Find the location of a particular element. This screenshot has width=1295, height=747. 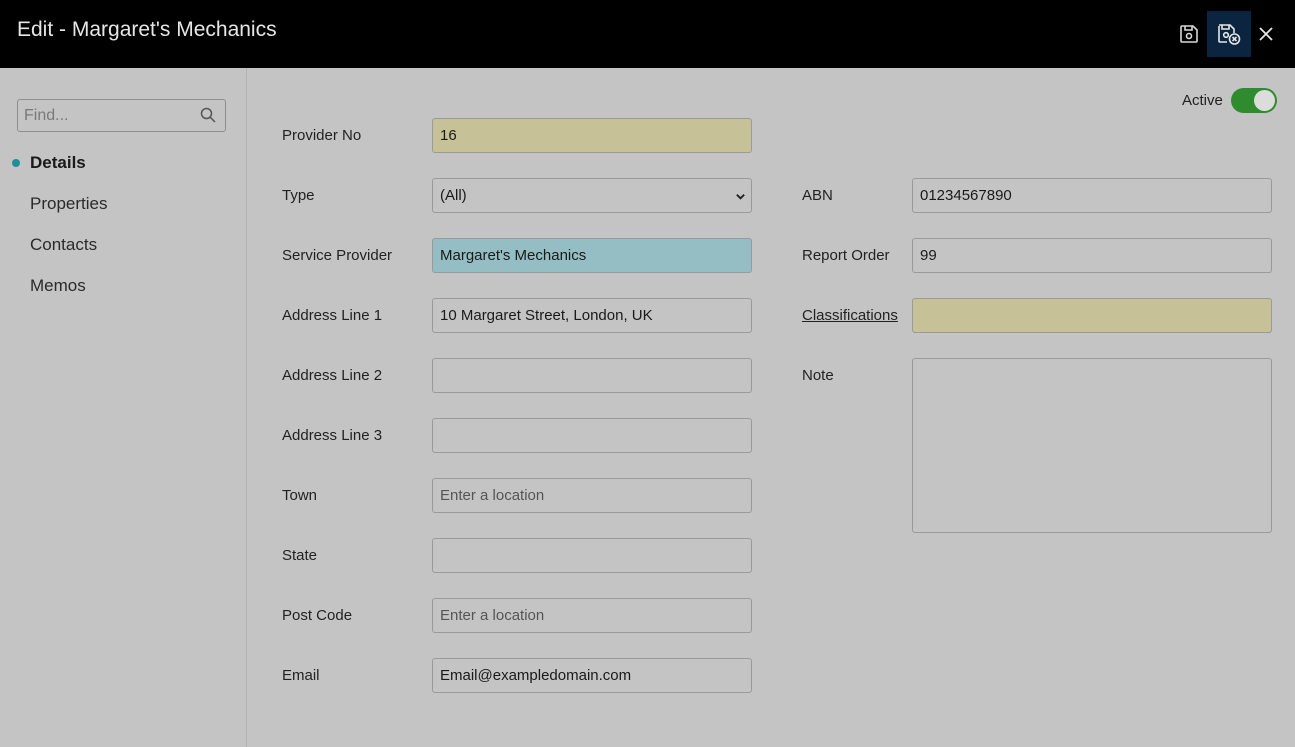

save-close-icon is located at coordinates (1229, 34).